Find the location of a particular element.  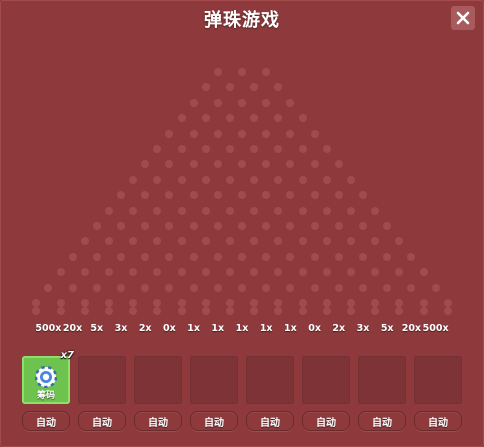

multiplier-label: 5x is located at coordinates (97, 328).